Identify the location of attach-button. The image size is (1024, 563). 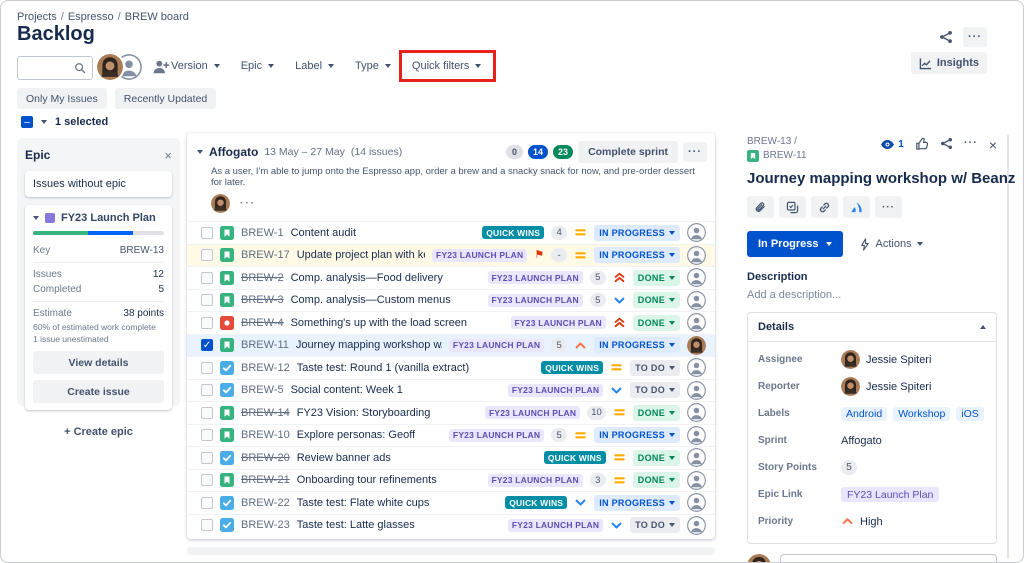
(760, 207).